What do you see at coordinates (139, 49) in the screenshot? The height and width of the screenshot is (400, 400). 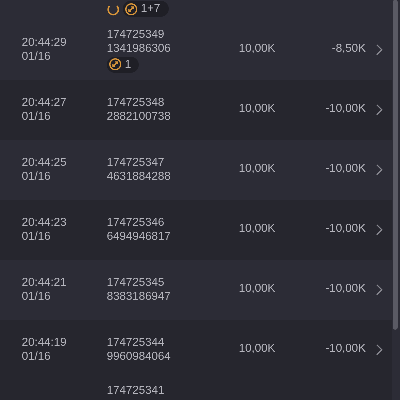 I see `reference-number: 1341986306` at bounding box center [139, 49].